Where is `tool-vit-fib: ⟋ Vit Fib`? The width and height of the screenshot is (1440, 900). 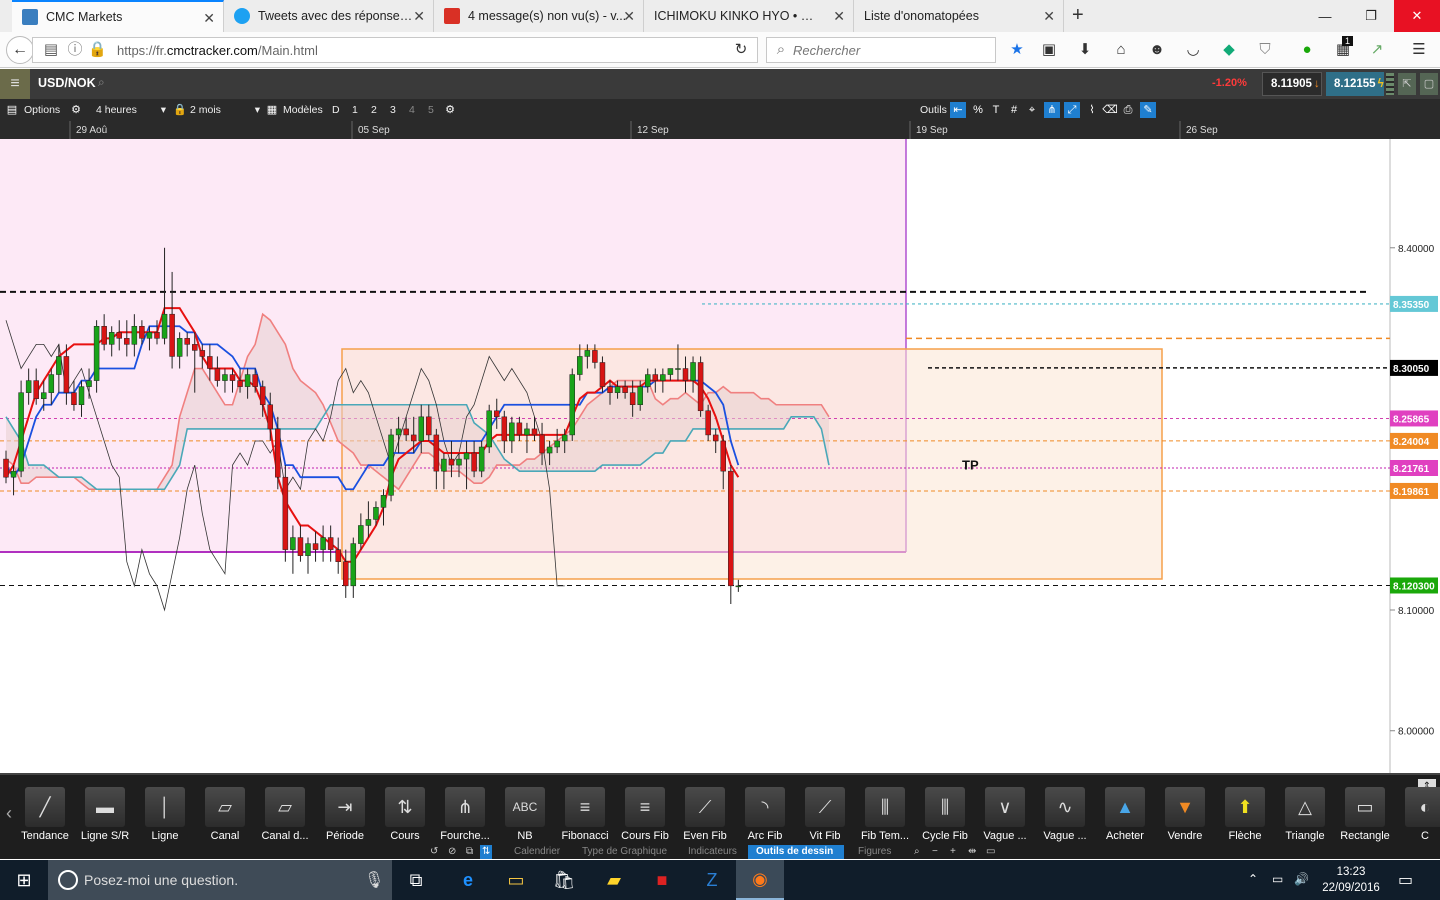 tool-vit-fib: ⟋ Vit Fib is located at coordinates (825, 816).